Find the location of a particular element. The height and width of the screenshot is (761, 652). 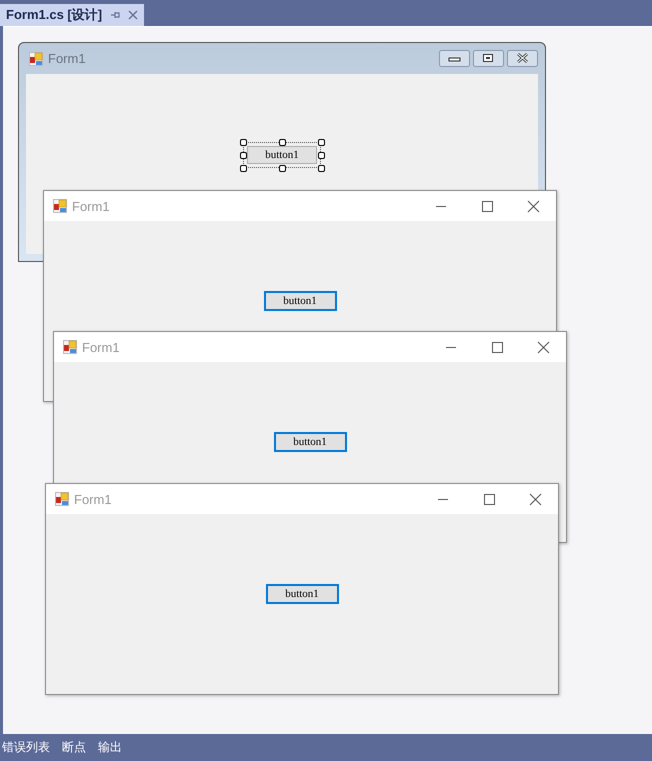

panel-tab: 错误列表 is located at coordinates (26, 747).